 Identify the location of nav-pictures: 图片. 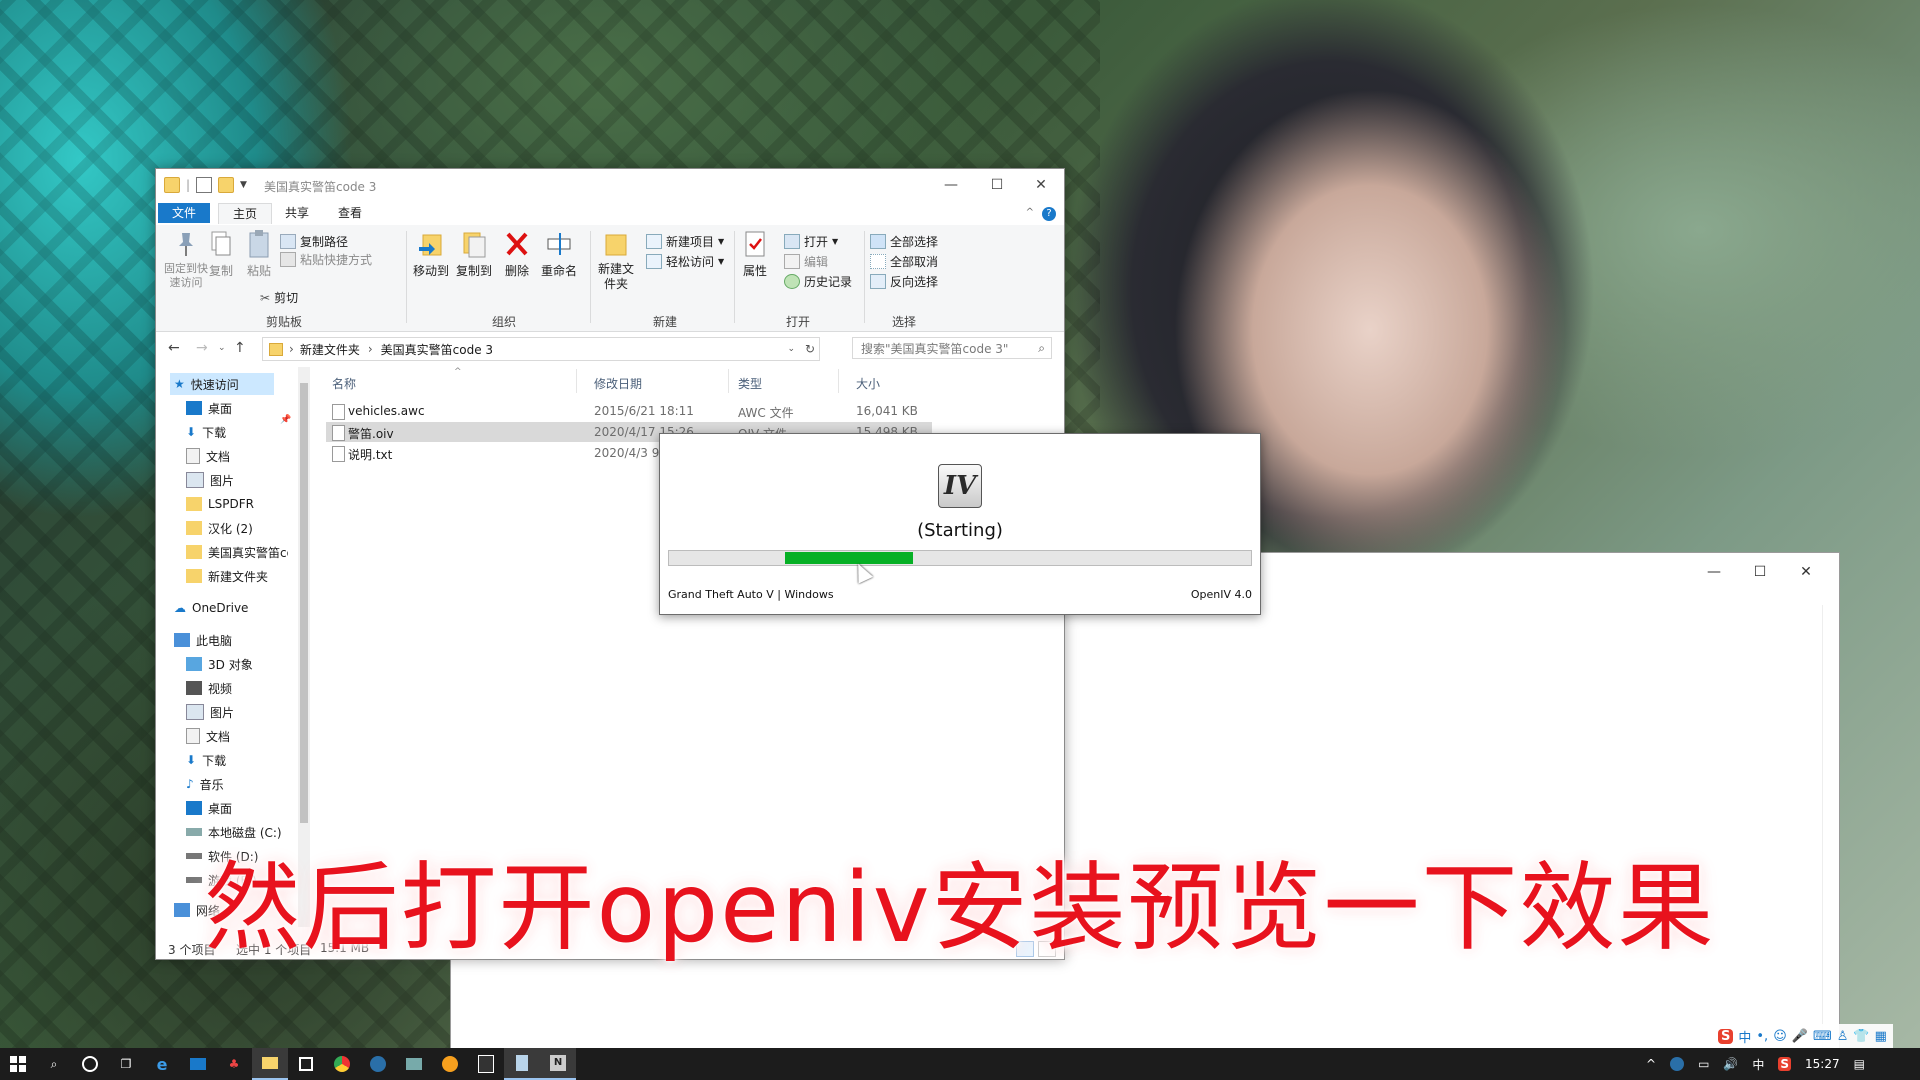
(210, 480).